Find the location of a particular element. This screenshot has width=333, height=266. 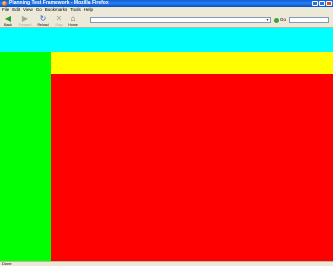

chevron-down-icon: ▾ is located at coordinates (267, 20).